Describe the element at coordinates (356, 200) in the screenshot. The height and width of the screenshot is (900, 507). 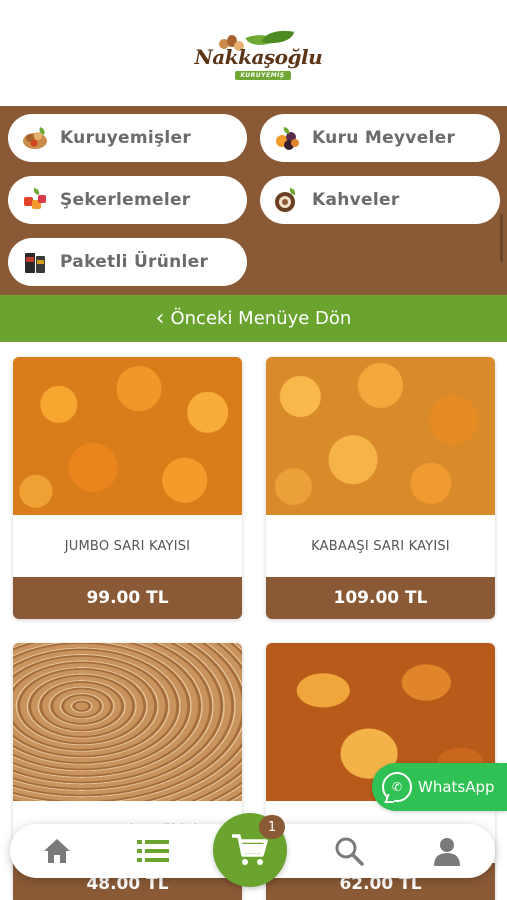
I see `category-label: Kahveler` at that location.